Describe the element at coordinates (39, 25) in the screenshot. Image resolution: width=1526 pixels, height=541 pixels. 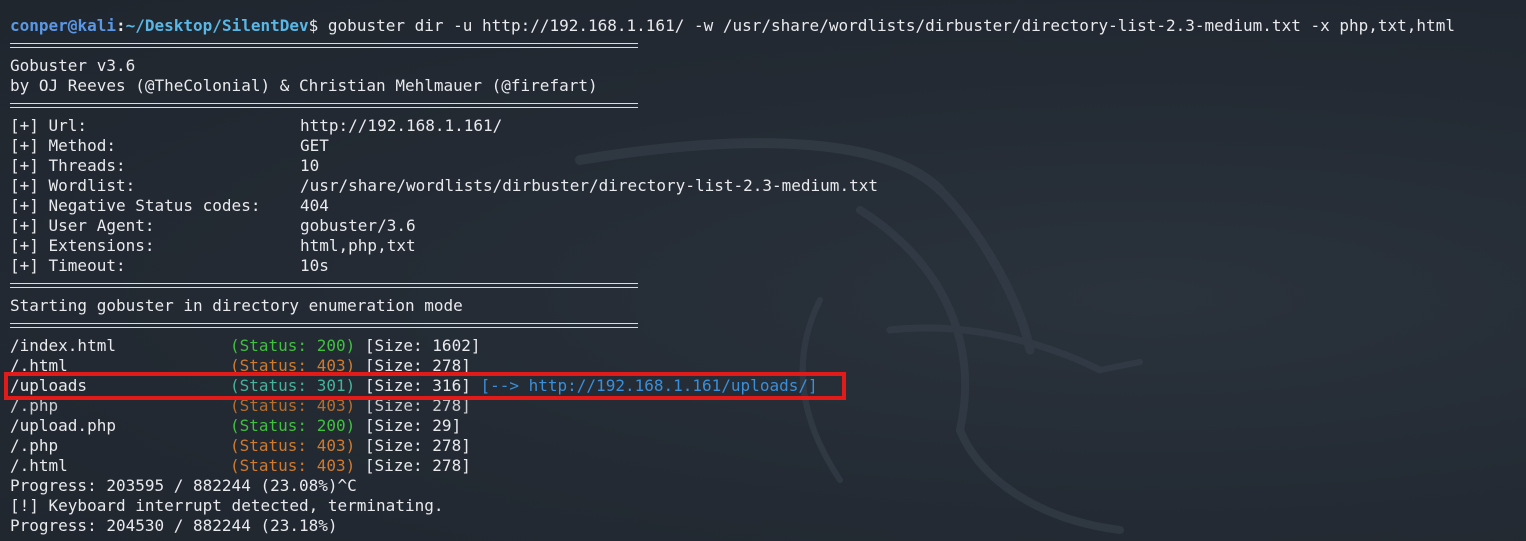
I see `prompt-user: conper` at that location.